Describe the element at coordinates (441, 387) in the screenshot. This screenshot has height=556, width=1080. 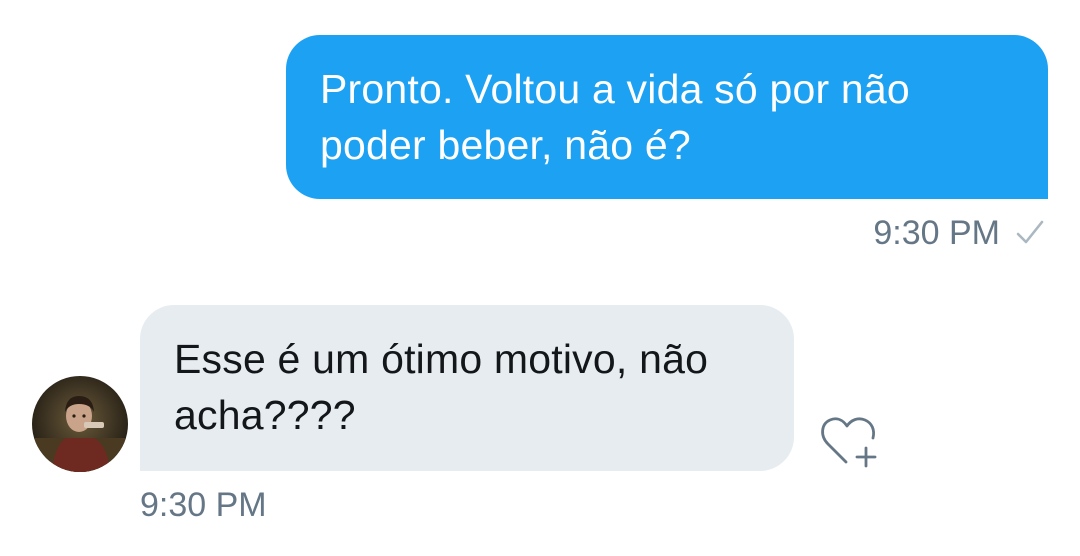
I see `message-text: Esse é um ótimo motivo, não acha????` at that location.